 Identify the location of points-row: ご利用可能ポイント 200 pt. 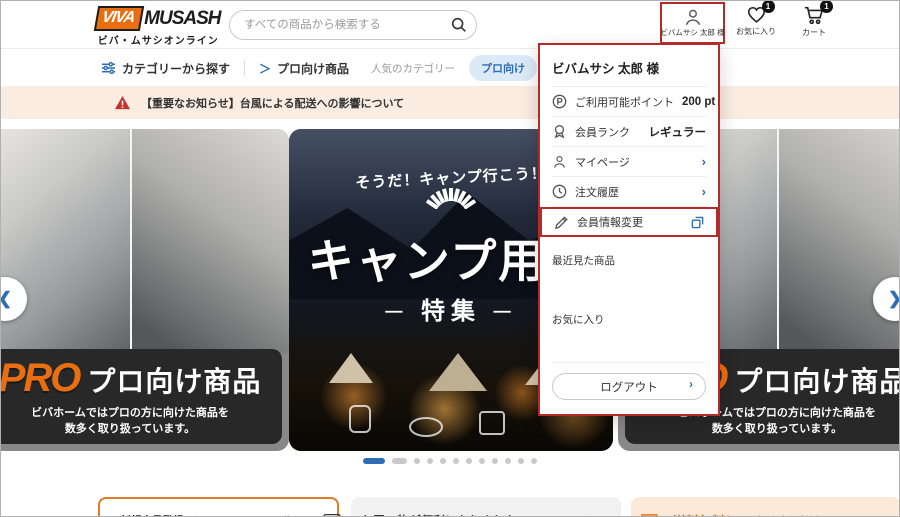
(633, 102).